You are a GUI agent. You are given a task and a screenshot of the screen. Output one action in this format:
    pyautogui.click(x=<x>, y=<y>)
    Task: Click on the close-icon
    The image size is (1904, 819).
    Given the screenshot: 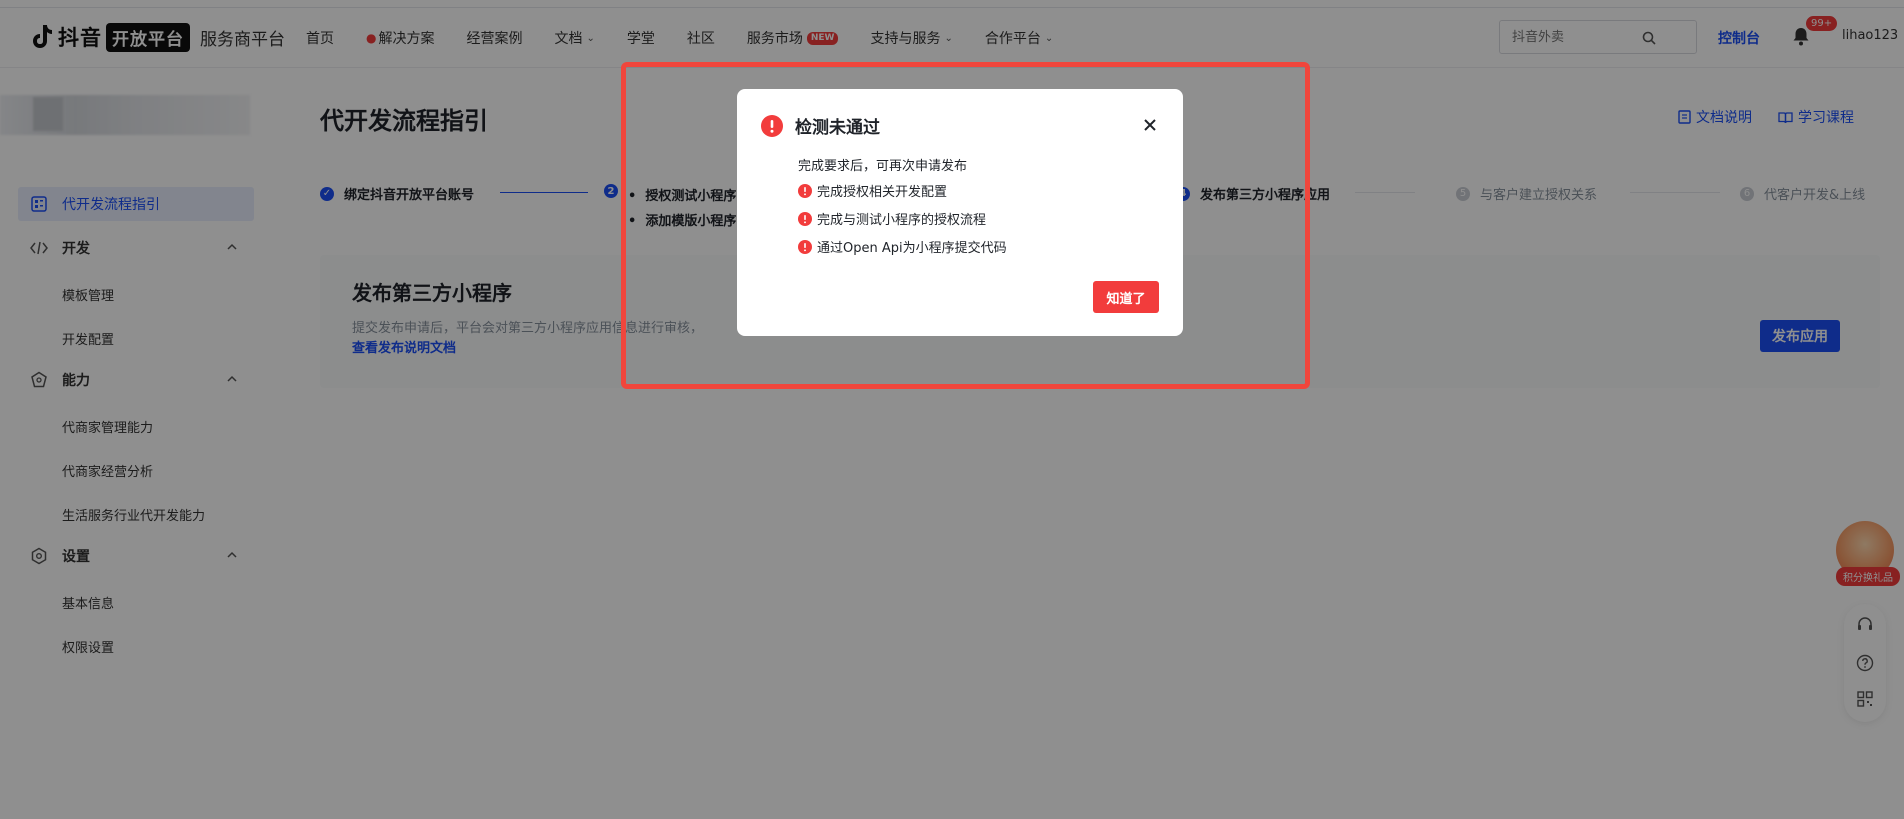 What is the action you would take?
    pyautogui.click(x=1150, y=126)
    